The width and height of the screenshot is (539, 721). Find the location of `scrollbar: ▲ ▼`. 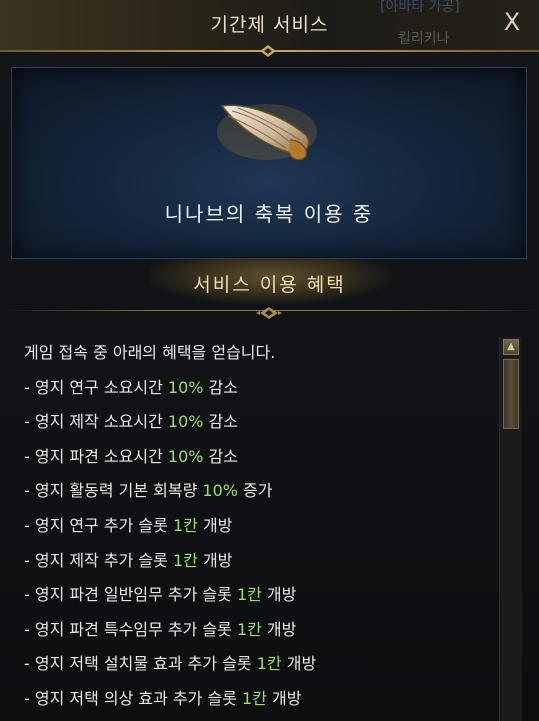

scrollbar: ▲ ▼ is located at coordinates (510, 529).